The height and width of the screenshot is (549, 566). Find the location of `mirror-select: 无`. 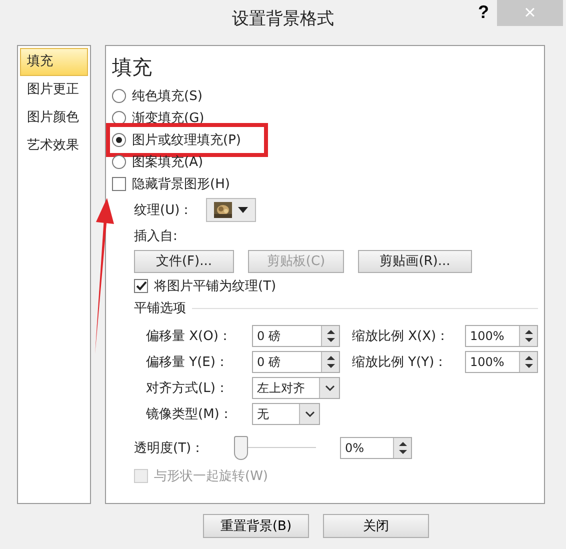

mirror-select: 无 is located at coordinates (286, 414).